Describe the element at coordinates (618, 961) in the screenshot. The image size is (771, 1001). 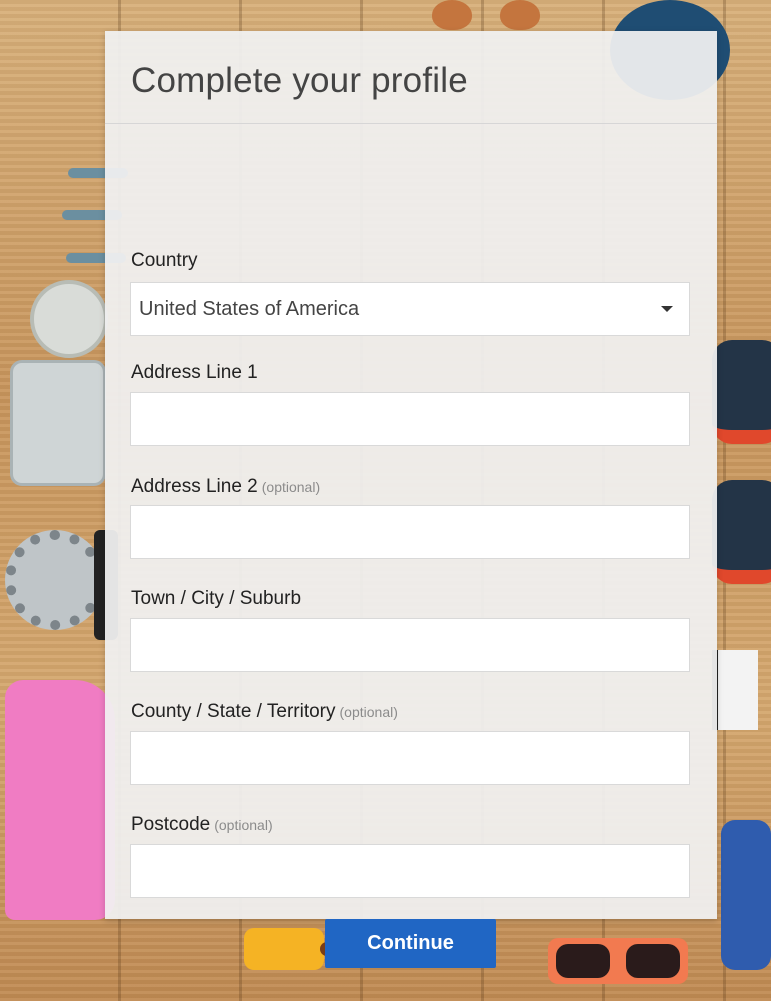
I see `sunglasses-image` at that location.